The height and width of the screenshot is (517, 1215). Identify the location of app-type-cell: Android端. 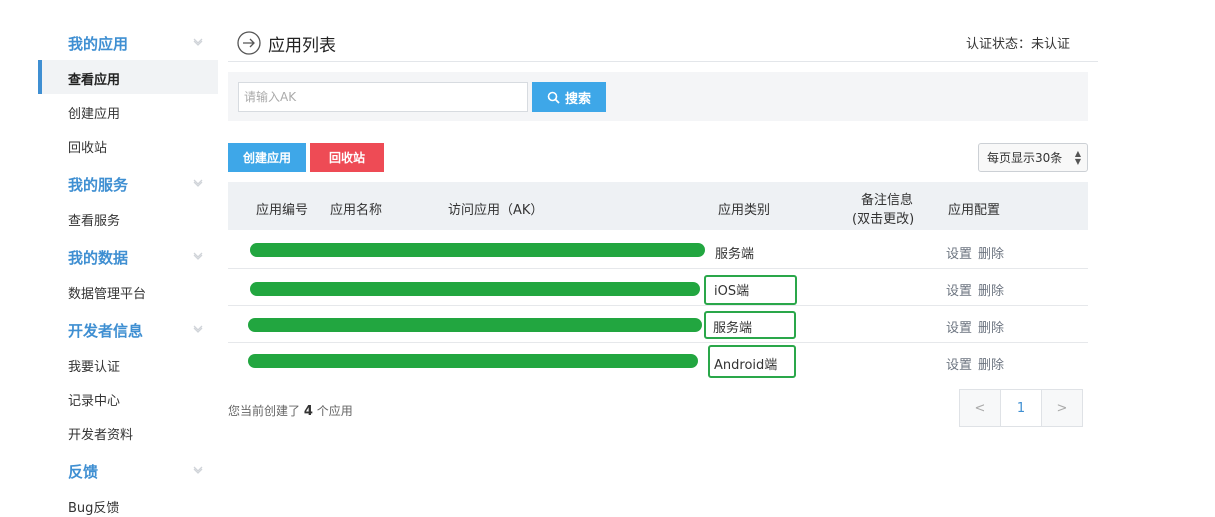
(746, 365).